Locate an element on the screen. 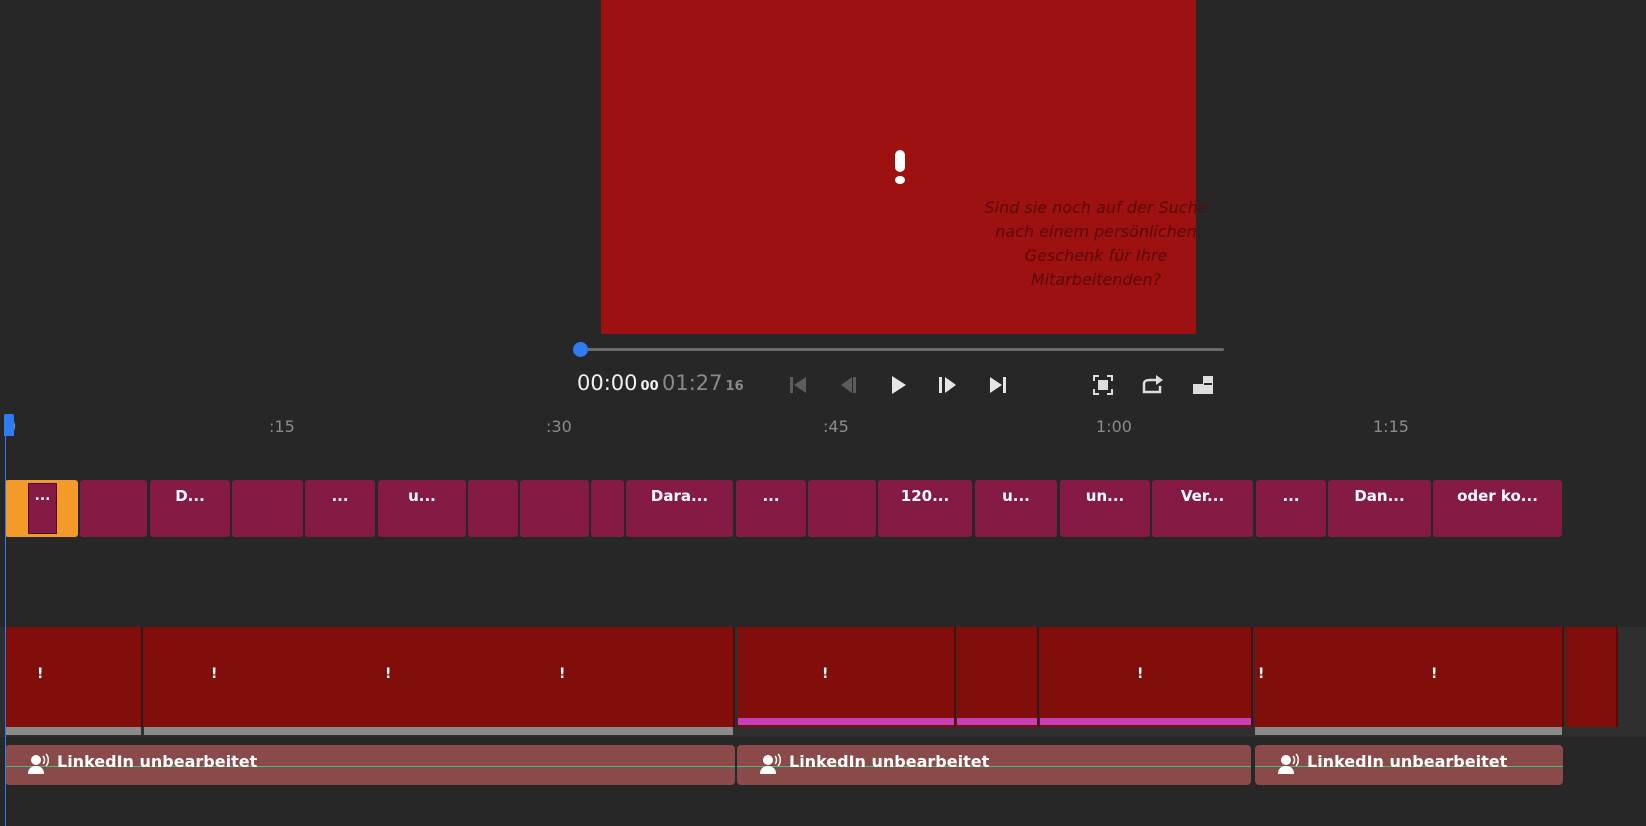 The height and width of the screenshot is (826, 1646). playhead-handle is located at coordinates (9, 425).